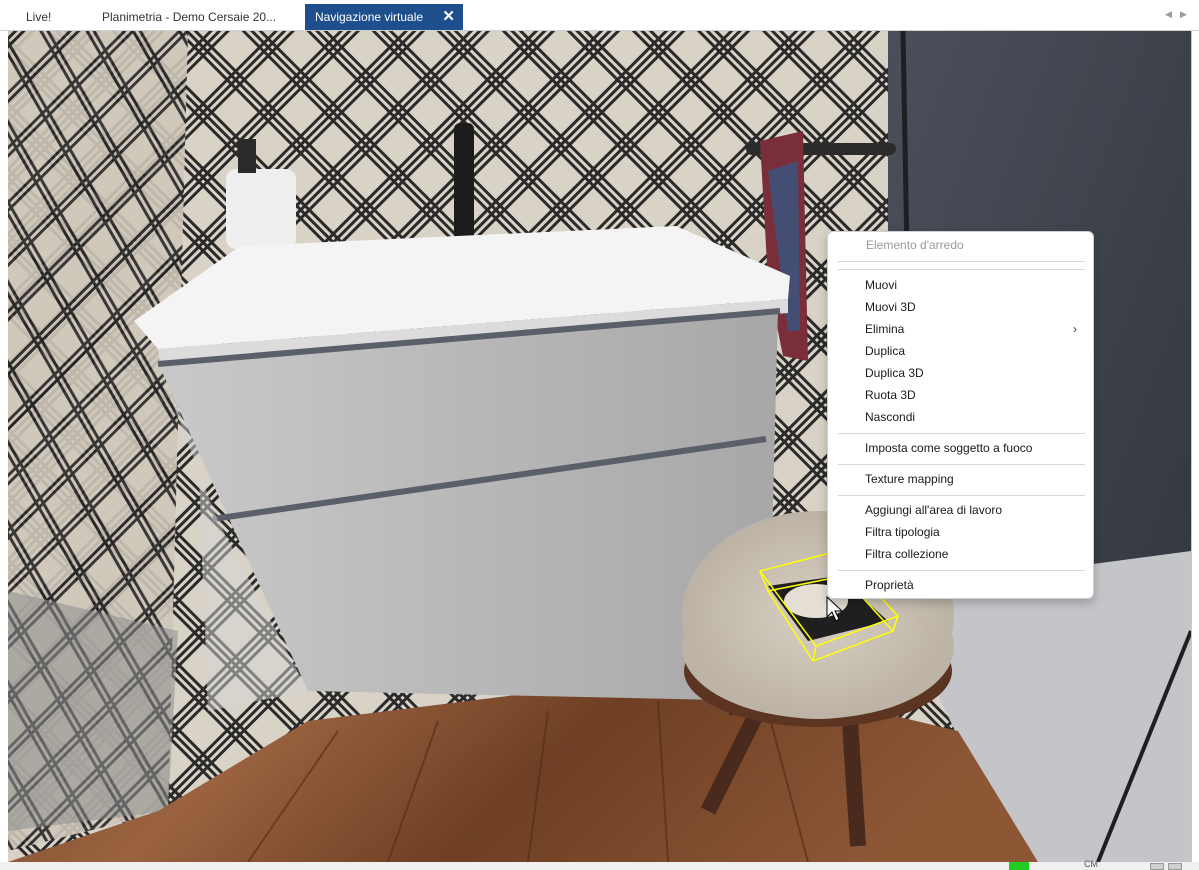 Image resolution: width=1199 pixels, height=870 pixels. What do you see at coordinates (1075, 329) in the screenshot?
I see `chevron-right-icon: ›` at bounding box center [1075, 329].